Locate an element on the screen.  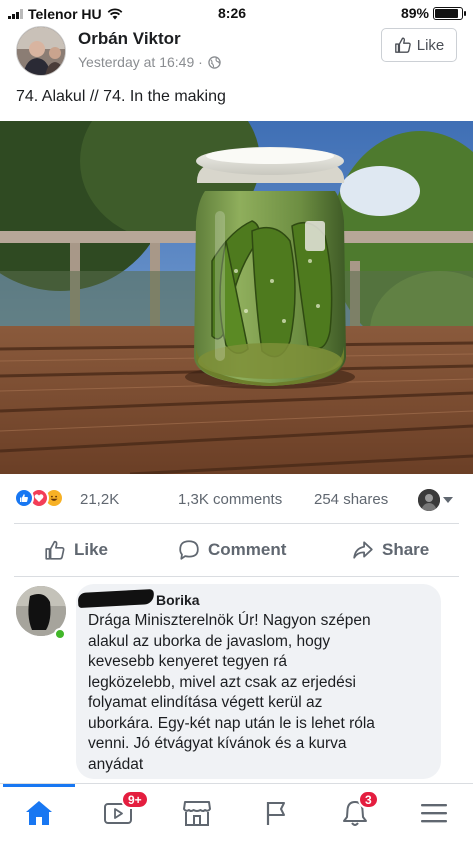
comment-button: Comment is located at coordinates (232, 550).